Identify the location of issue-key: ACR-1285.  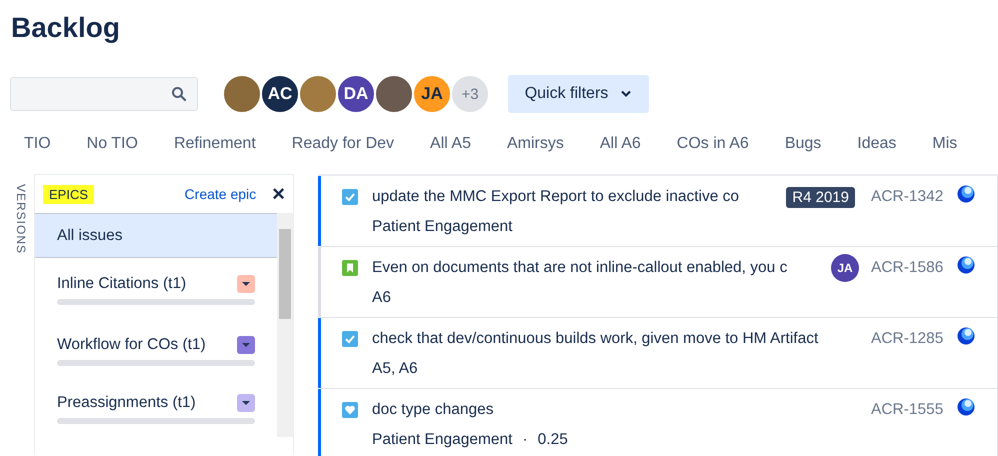
(909, 339).